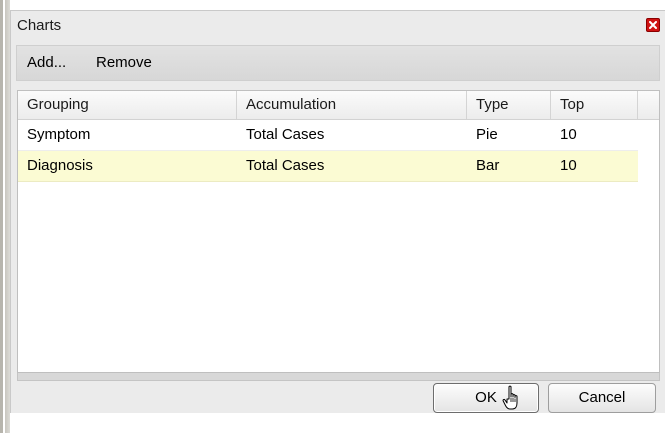  I want to click on table-row: Symptom Total Cases Pie 10, so click(328, 135).